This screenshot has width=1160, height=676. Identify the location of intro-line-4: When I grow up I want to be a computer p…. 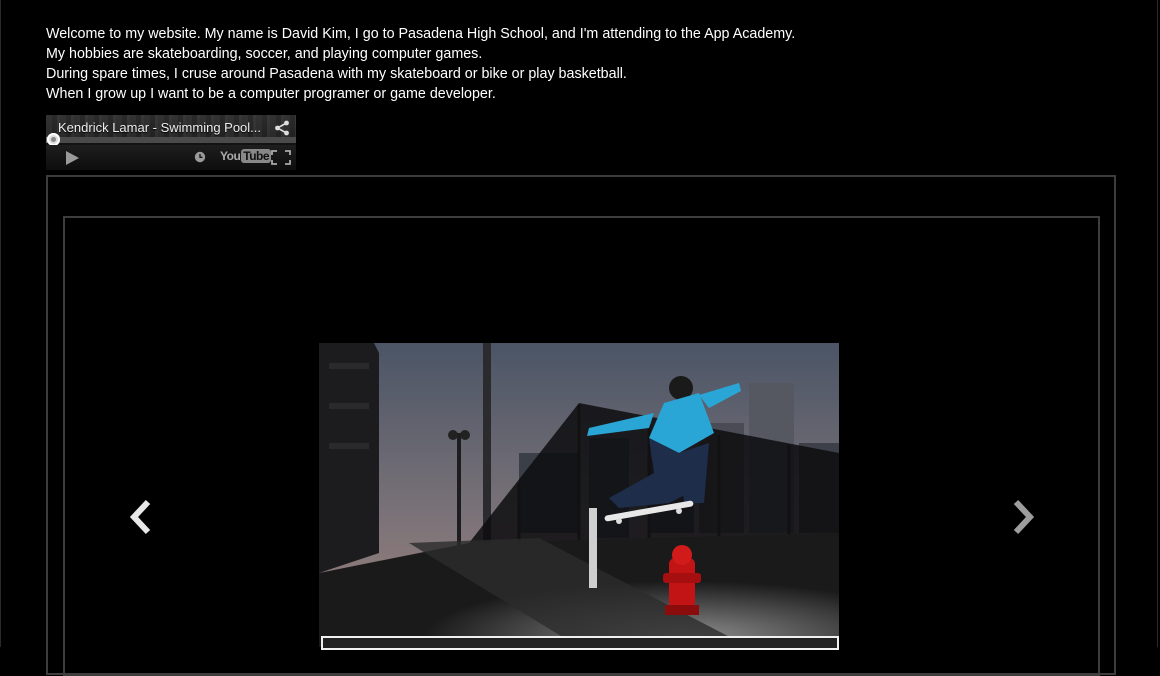
(271, 94).